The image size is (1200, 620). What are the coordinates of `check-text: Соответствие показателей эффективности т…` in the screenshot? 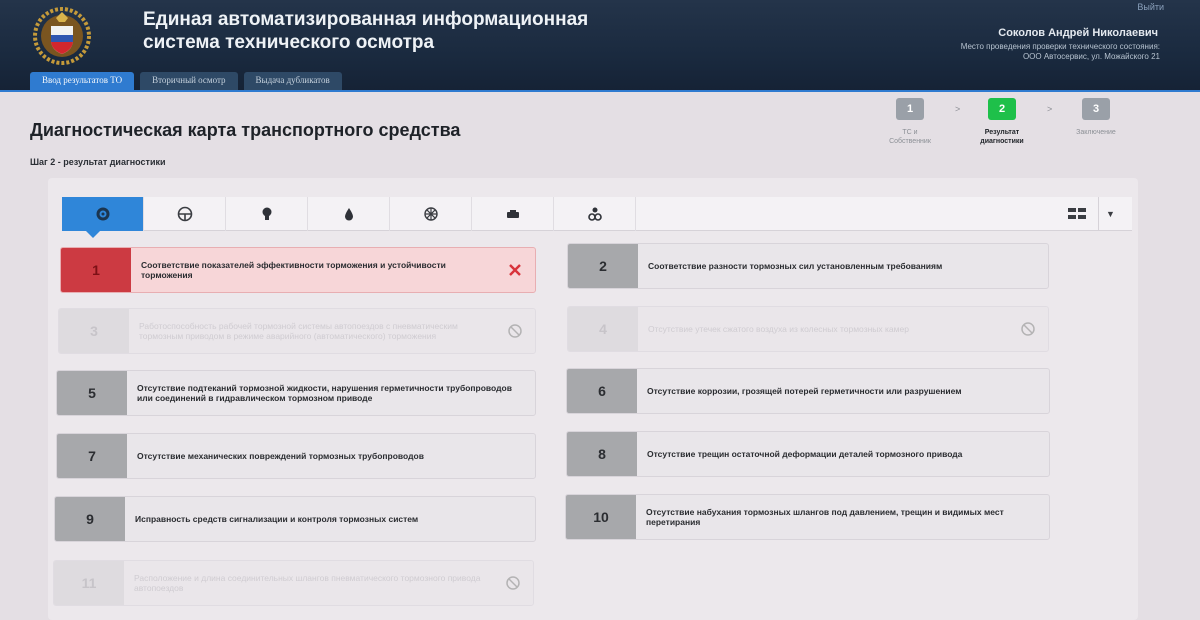 It's located at (293, 270).